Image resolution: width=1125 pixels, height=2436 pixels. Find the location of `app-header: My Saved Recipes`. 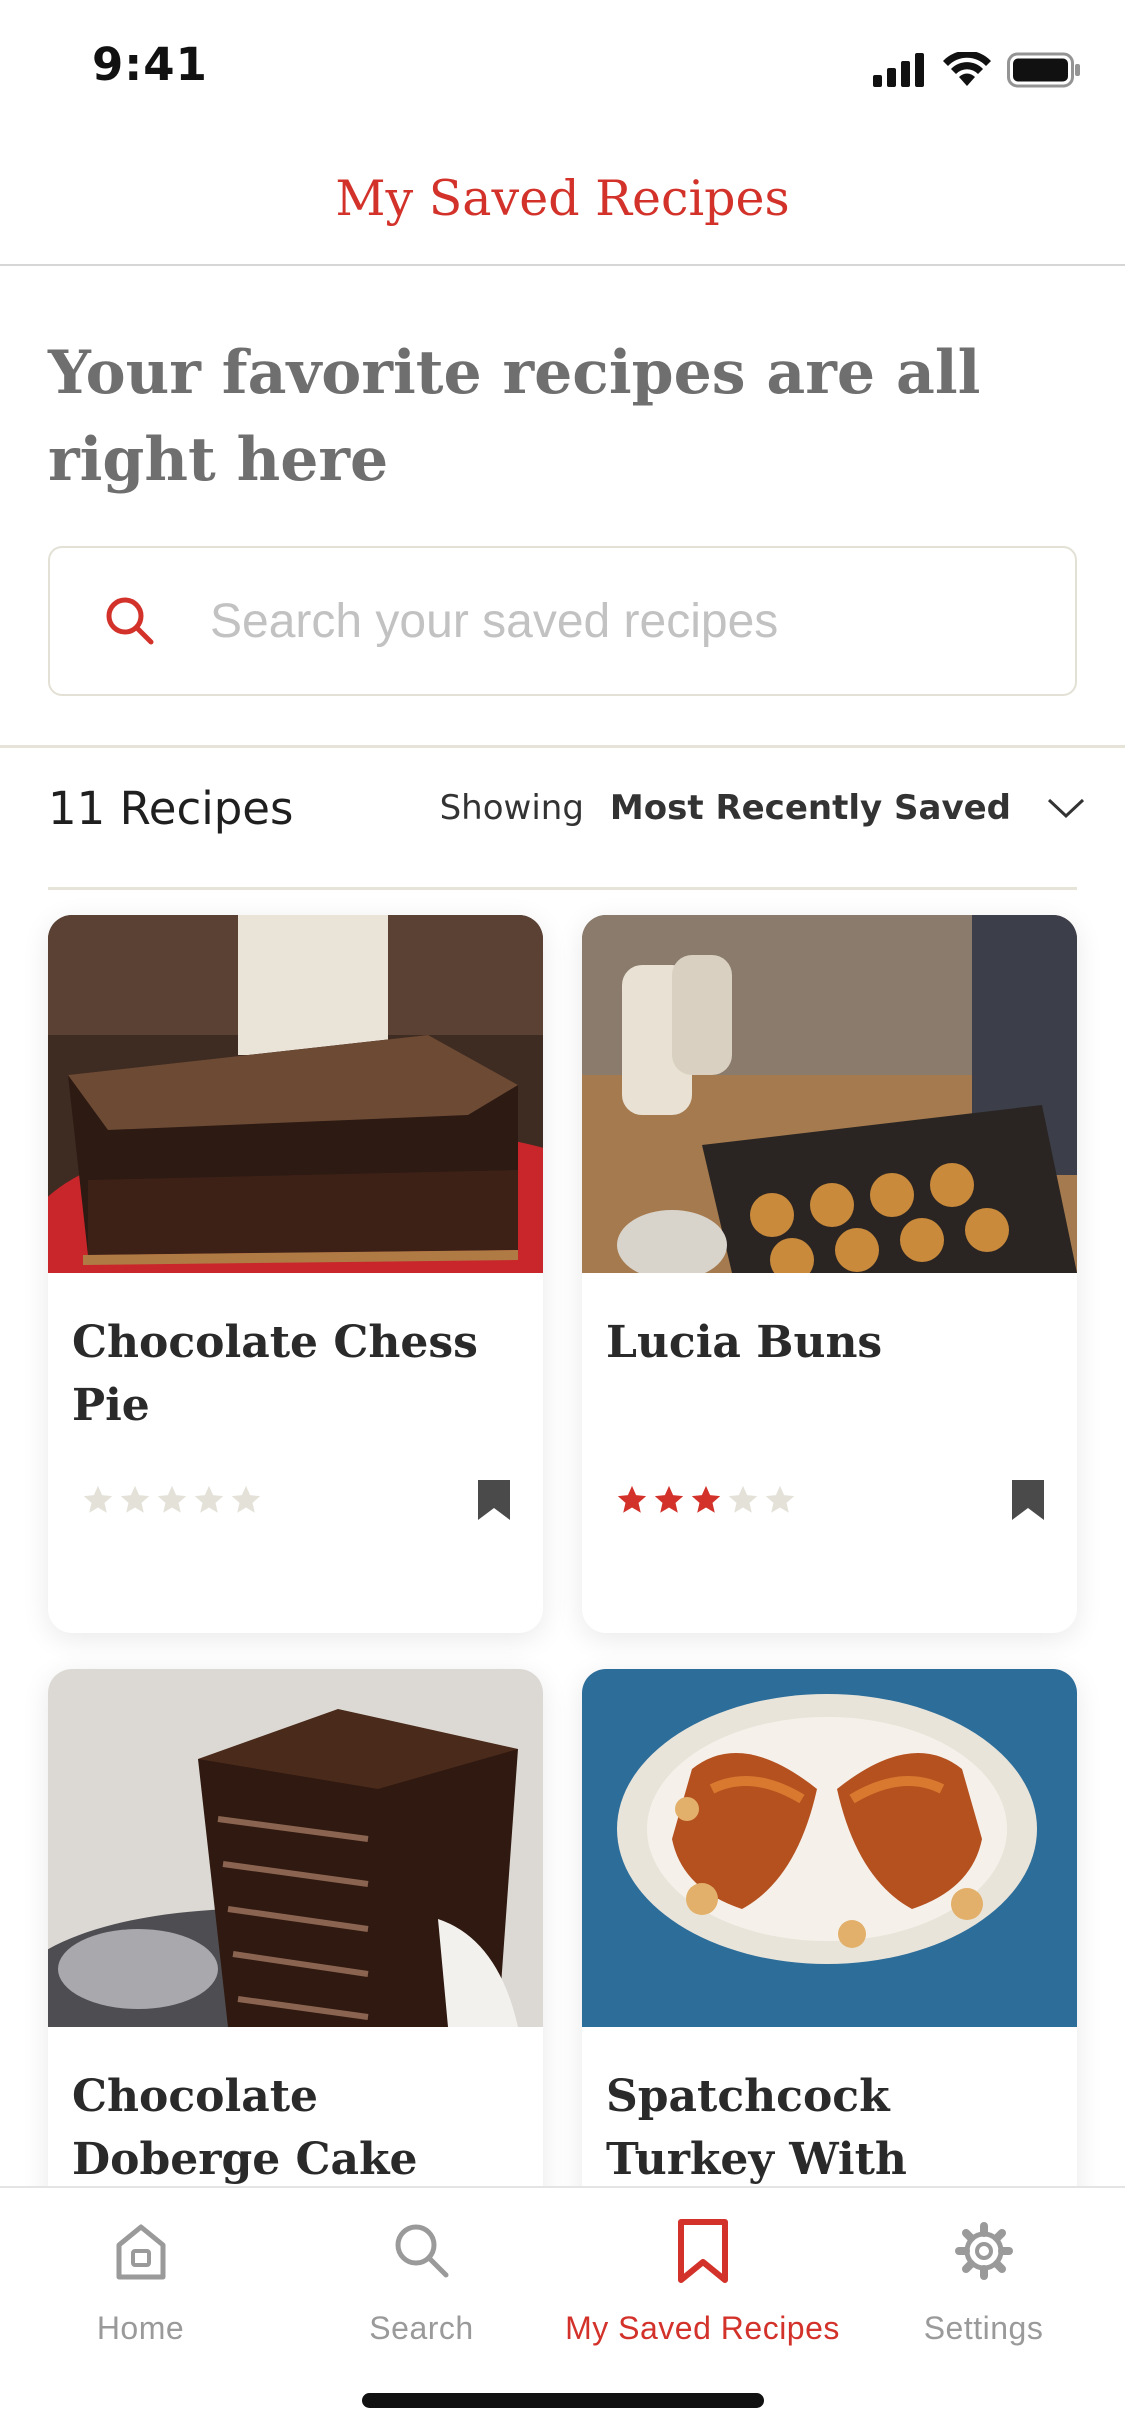

app-header: My Saved Recipes is located at coordinates (562, 199).